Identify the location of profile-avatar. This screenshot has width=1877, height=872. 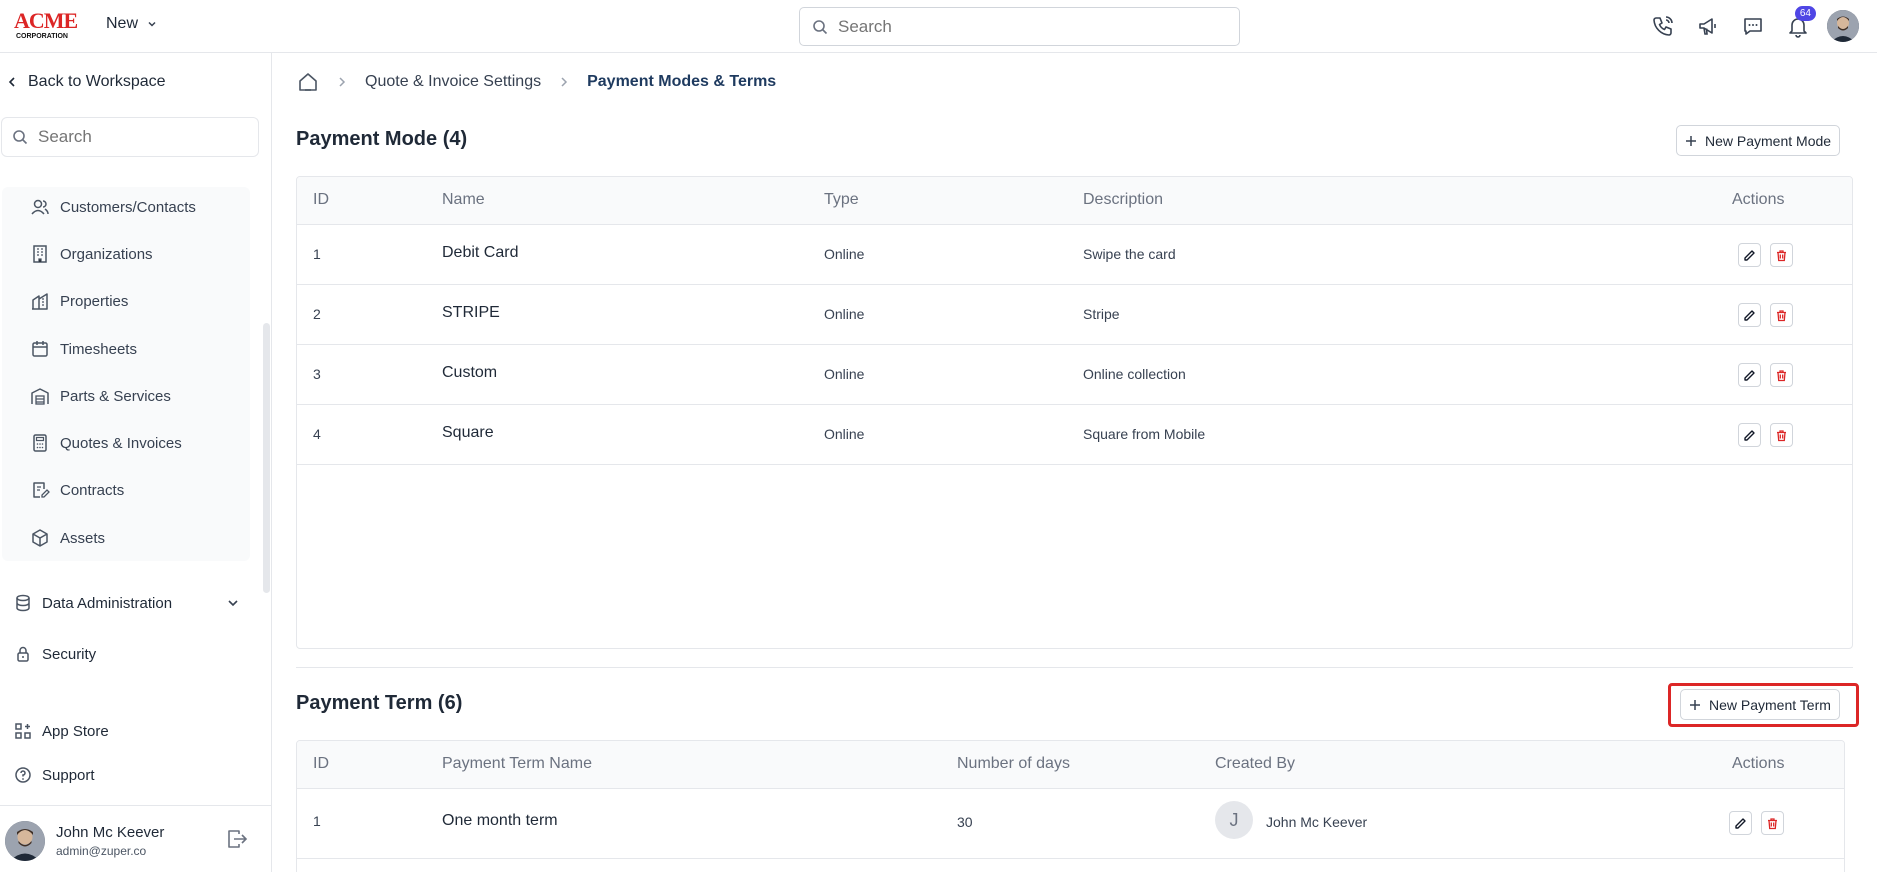
(1843, 26).